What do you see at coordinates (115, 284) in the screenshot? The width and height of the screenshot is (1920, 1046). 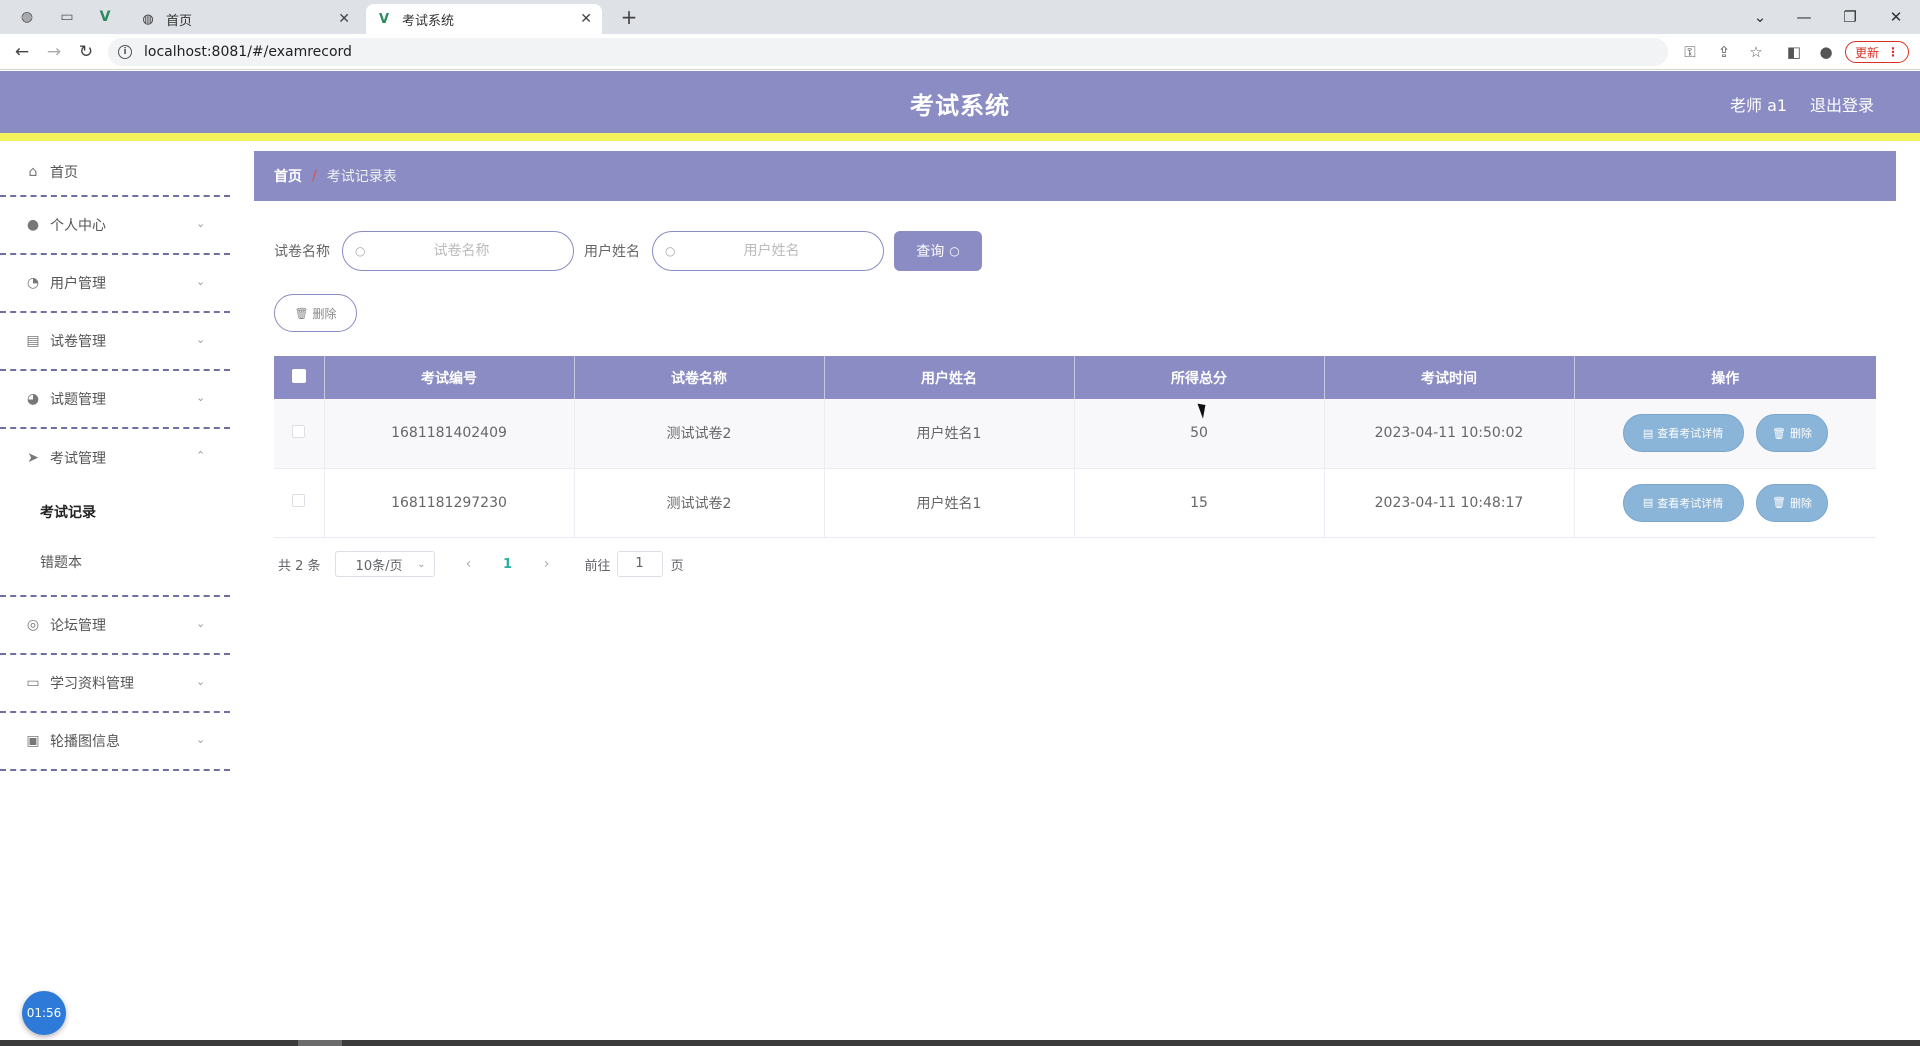 I see `sidebar-item-user-management: ◔ 用户管理 ⌄` at bounding box center [115, 284].